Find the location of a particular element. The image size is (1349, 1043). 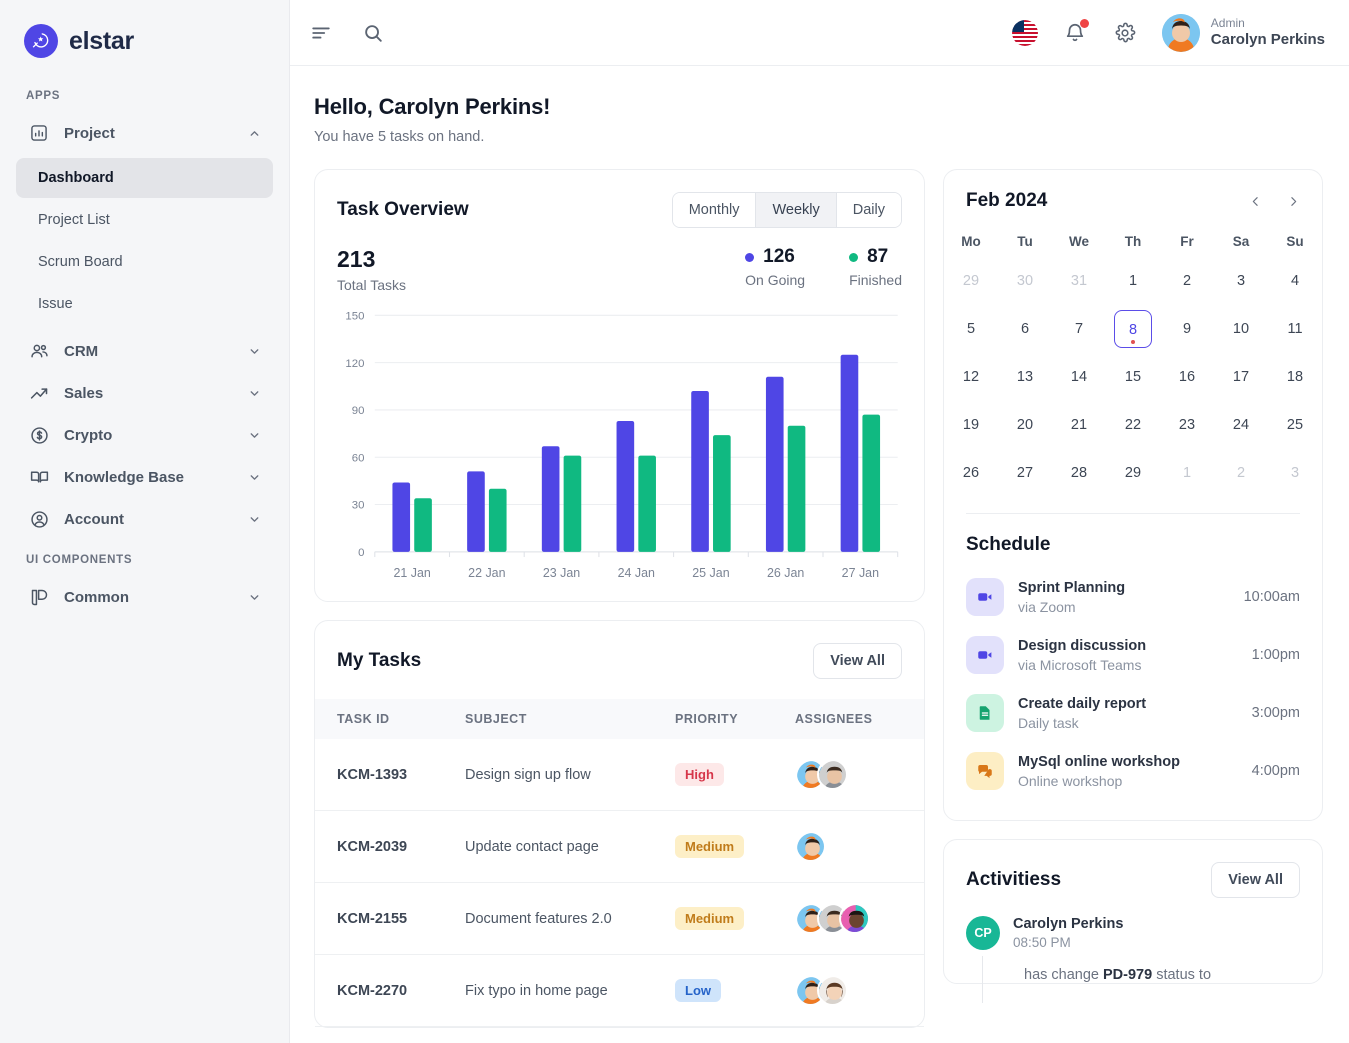

calendar-day: 28 is located at coordinates (1079, 473).